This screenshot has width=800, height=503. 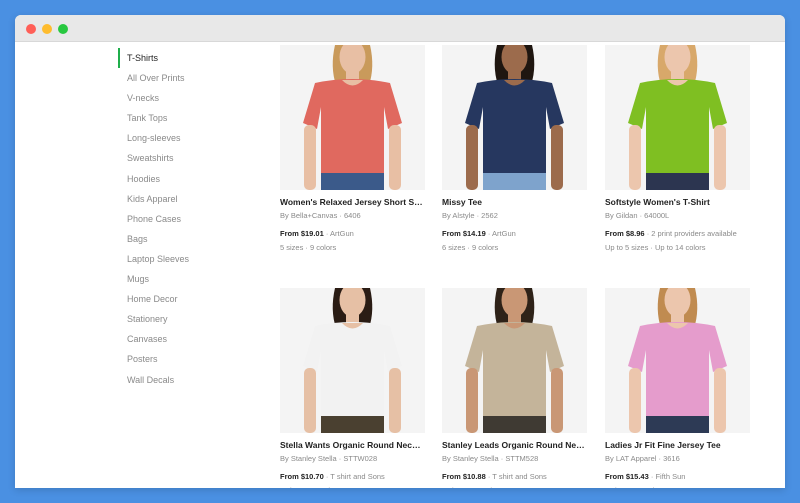 I want to click on product-brand: By LAT Apparel · 3616, so click(x=642, y=458).